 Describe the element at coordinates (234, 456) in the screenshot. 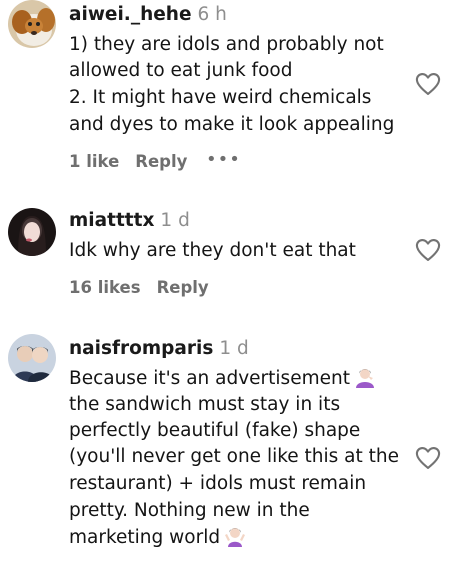

I see `comment-text-line: (you'll never get one like this at the` at that location.